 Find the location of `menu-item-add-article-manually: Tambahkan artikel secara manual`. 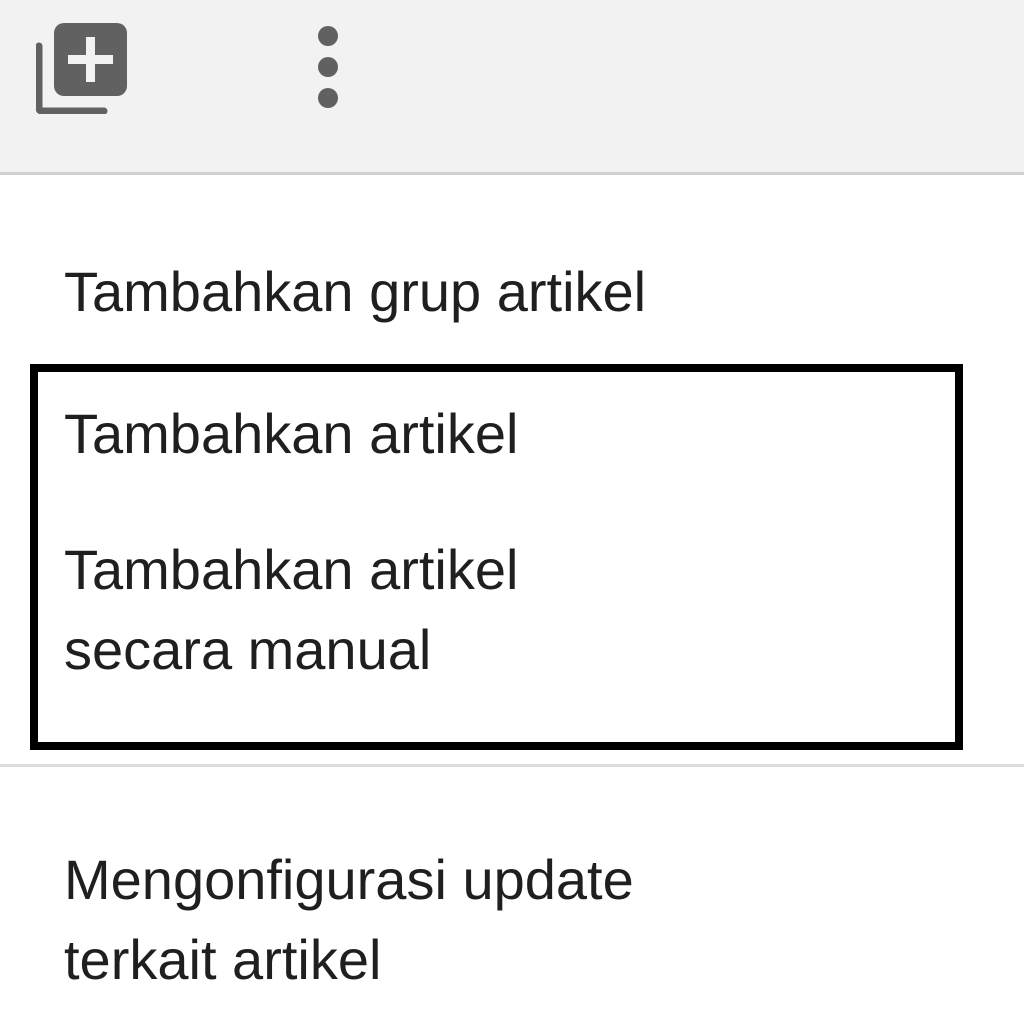

menu-item-add-article-manually: Tambahkan artikel secara manual is located at coordinates (494, 610).